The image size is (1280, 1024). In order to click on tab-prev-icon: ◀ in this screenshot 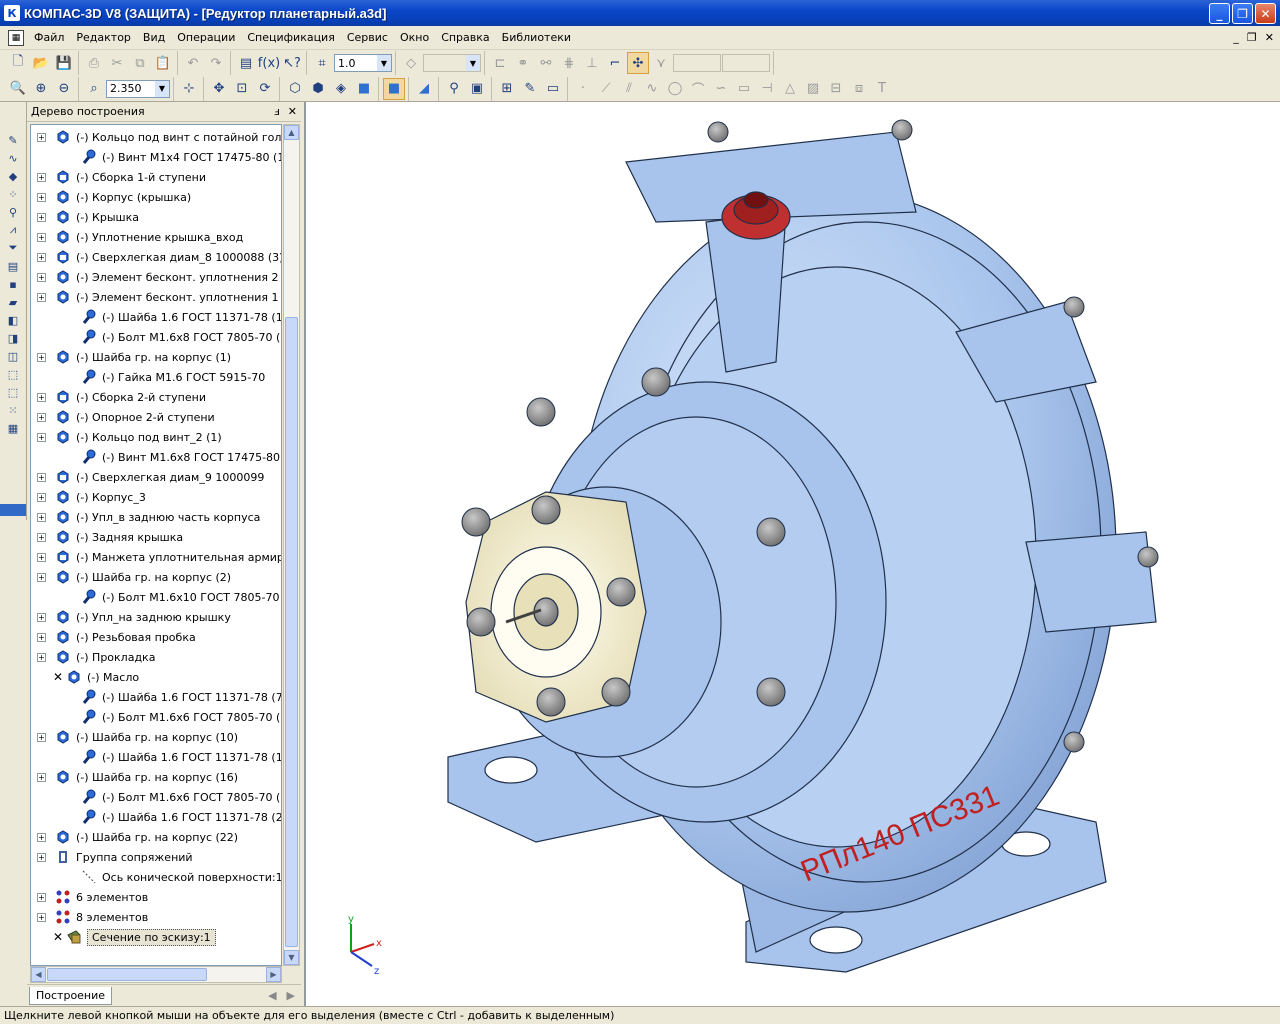, I will do `click(272, 995)`.